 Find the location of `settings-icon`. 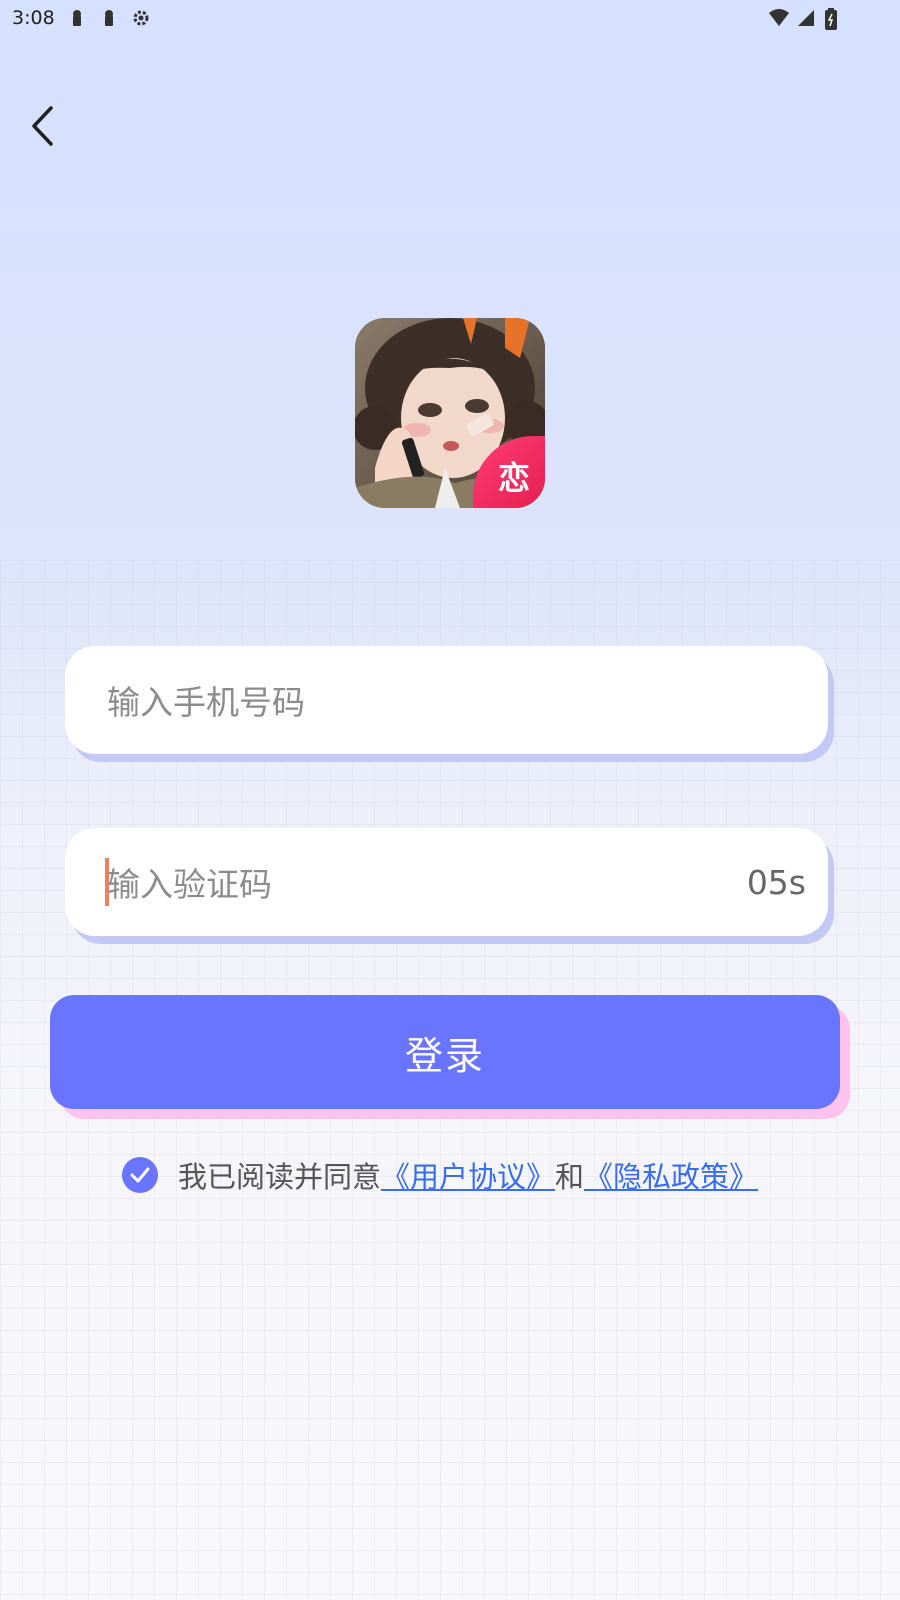

settings-icon is located at coordinates (141, 18).